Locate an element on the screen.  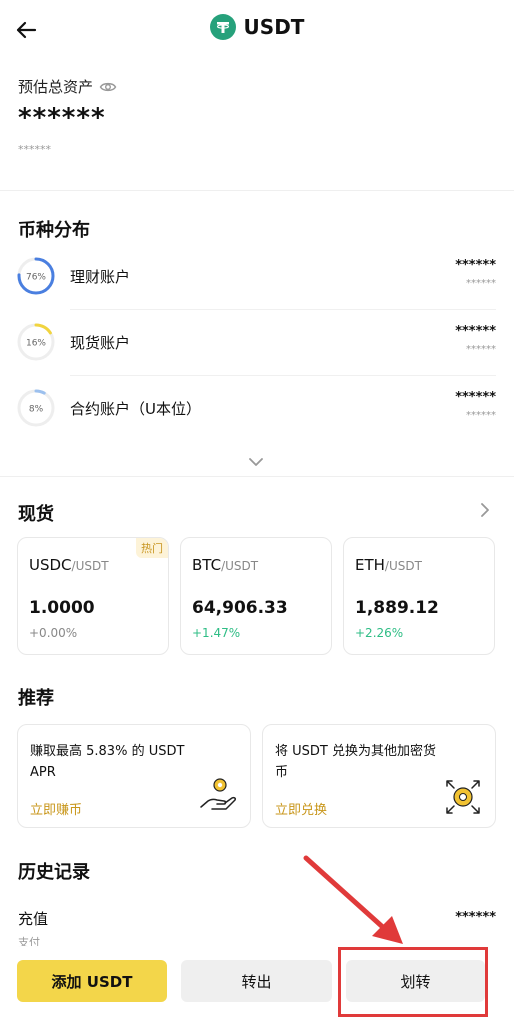
pair-label: ETH/USDT is located at coordinates (388, 565).